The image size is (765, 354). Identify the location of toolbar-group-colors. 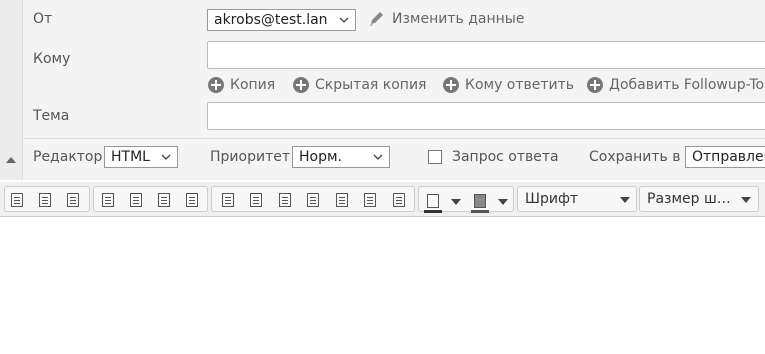
(466, 200).